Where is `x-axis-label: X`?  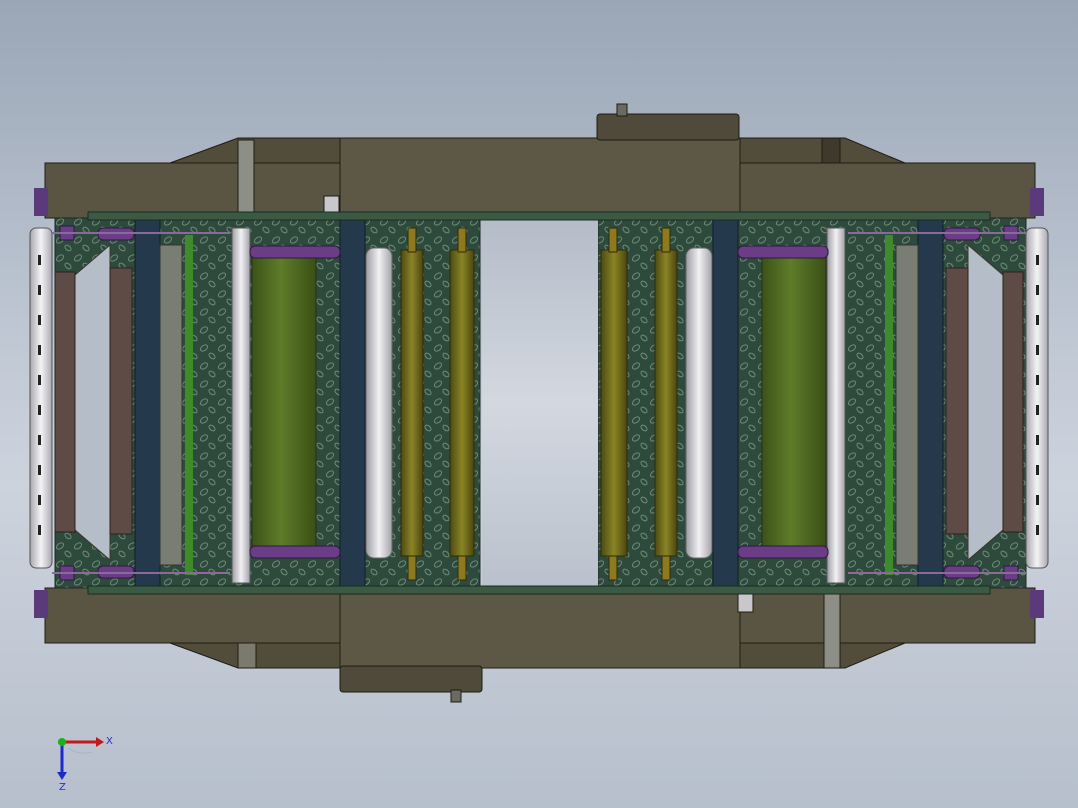 x-axis-label: X is located at coordinates (109, 741).